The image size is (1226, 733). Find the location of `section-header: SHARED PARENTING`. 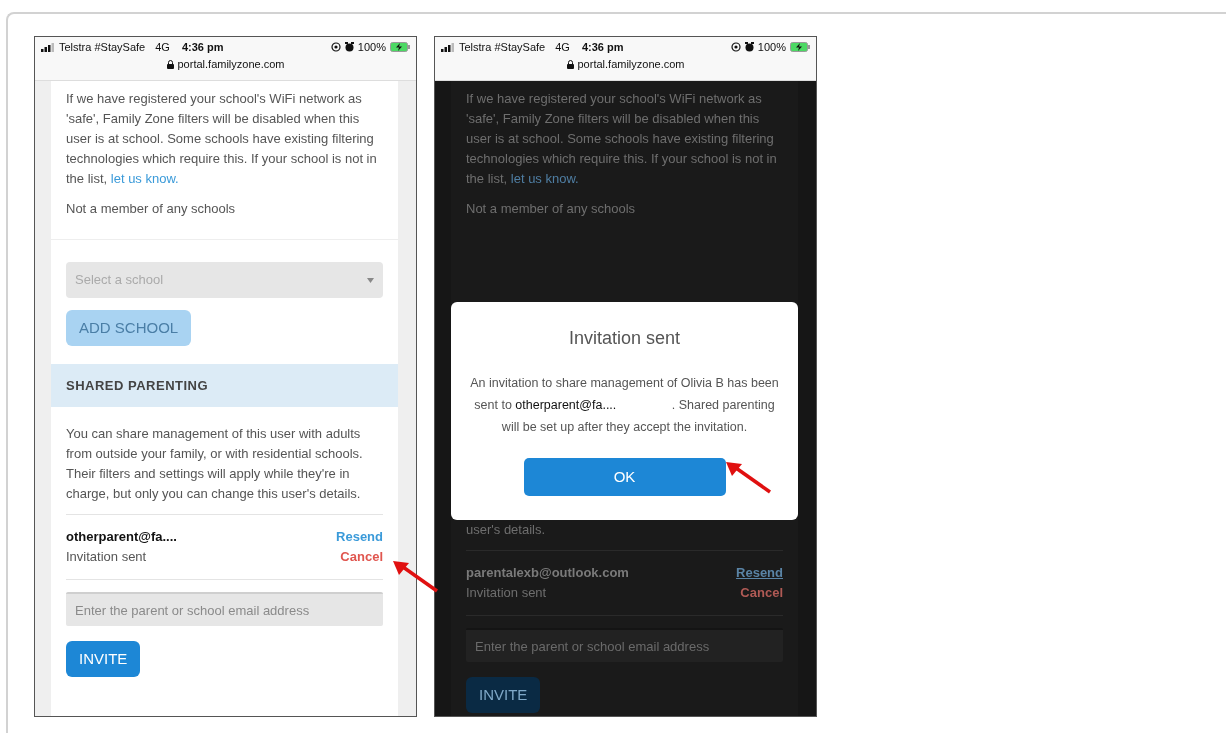

section-header: SHARED PARENTING is located at coordinates (224, 385).